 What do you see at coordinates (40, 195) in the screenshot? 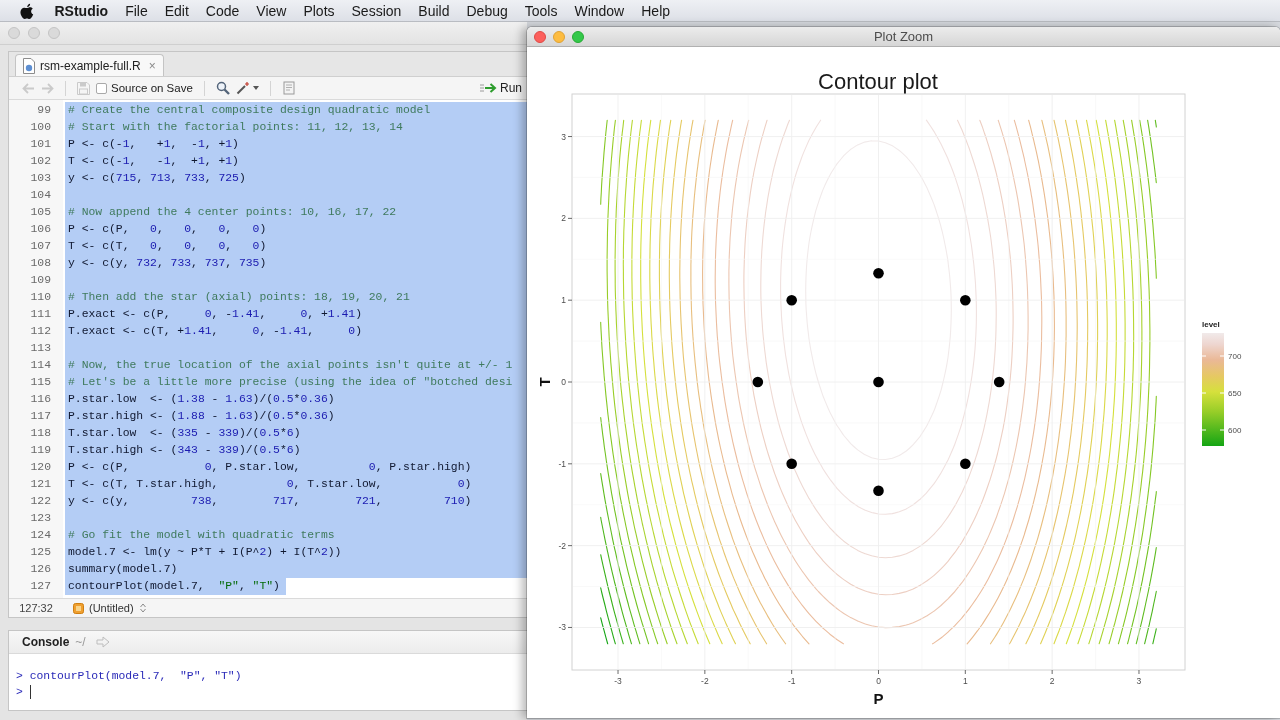
I see `line-number: 104` at bounding box center [40, 195].